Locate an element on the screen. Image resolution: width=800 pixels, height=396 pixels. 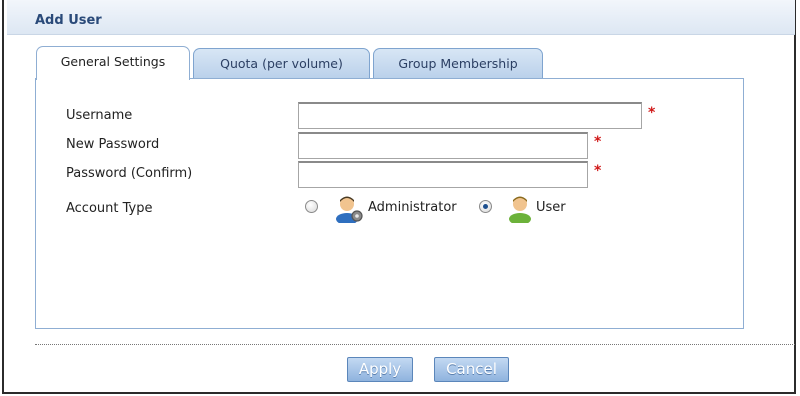
tab-quota: Quota (per volume) is located at coordinates (281, 63).